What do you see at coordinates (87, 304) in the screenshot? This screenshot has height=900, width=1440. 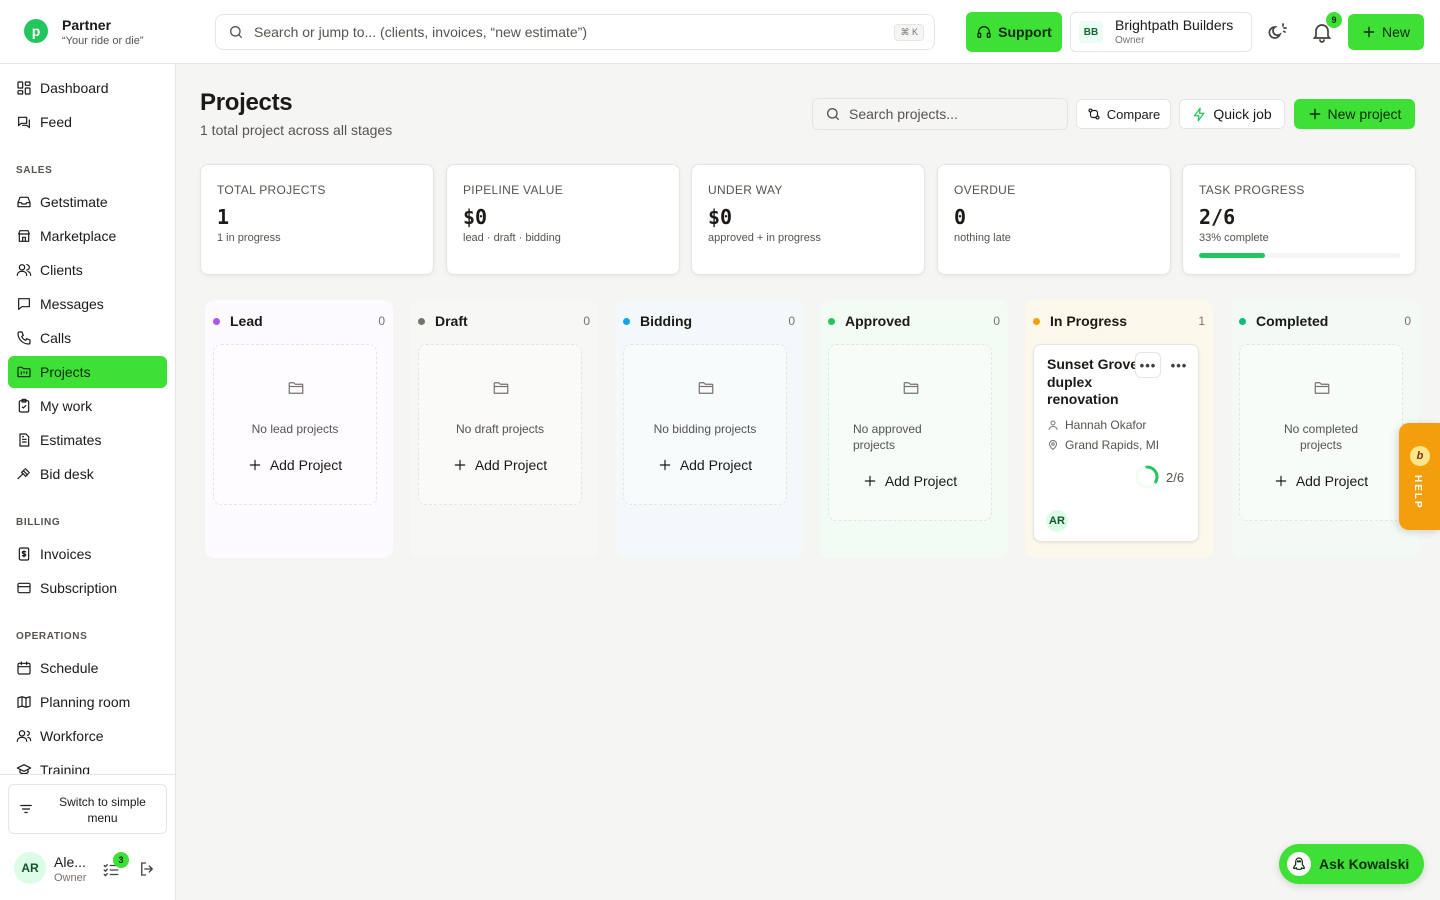 I see `sidebar-item-messages: Messages` at bounding box center [87, 304].